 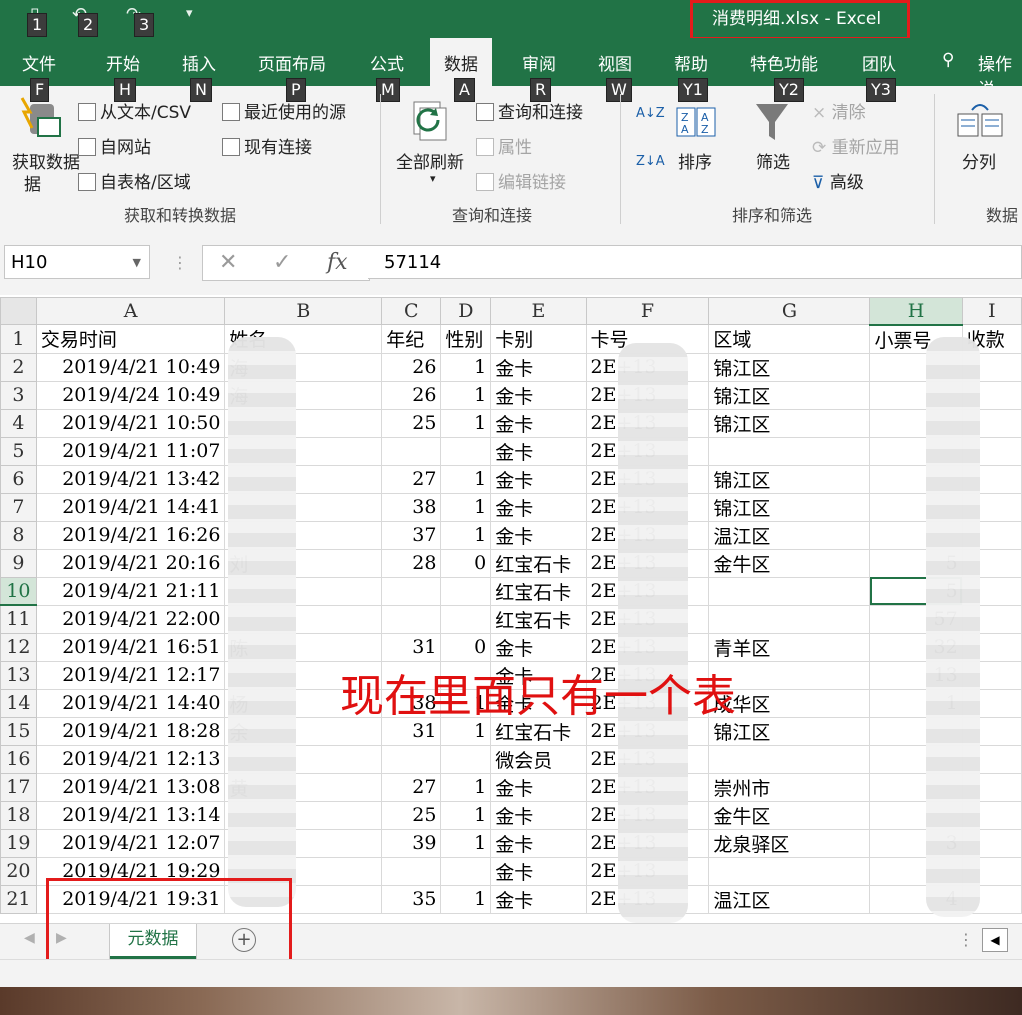 What do you see at coordinates (789, 563) in the screenshot?
I see `cell-G9: 金牛区` at bounding box center [789, 563].